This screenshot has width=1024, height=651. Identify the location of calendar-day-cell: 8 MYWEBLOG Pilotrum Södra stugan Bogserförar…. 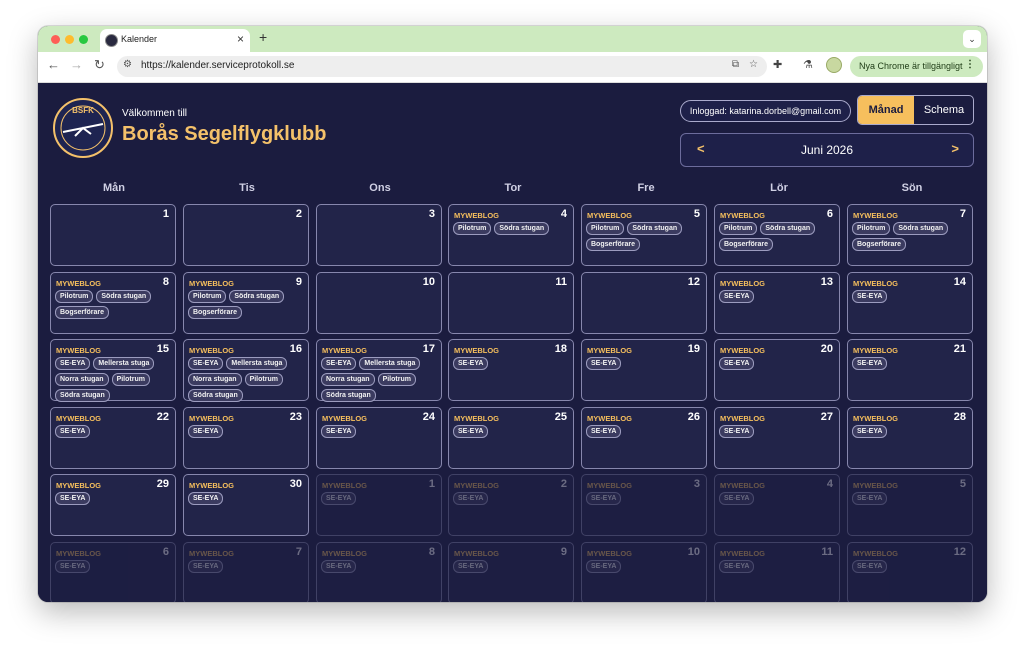
(113, 303).